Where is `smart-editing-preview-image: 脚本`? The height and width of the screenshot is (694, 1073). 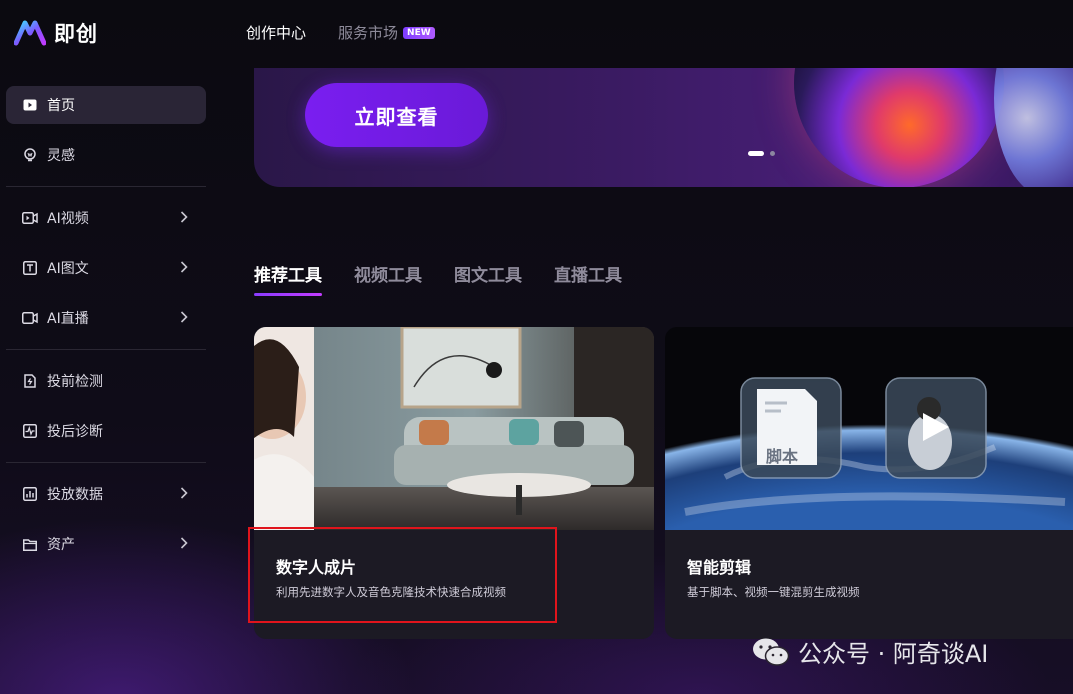
smart-editing-preview-image: 脚本 is located at coordinates (869, 428).